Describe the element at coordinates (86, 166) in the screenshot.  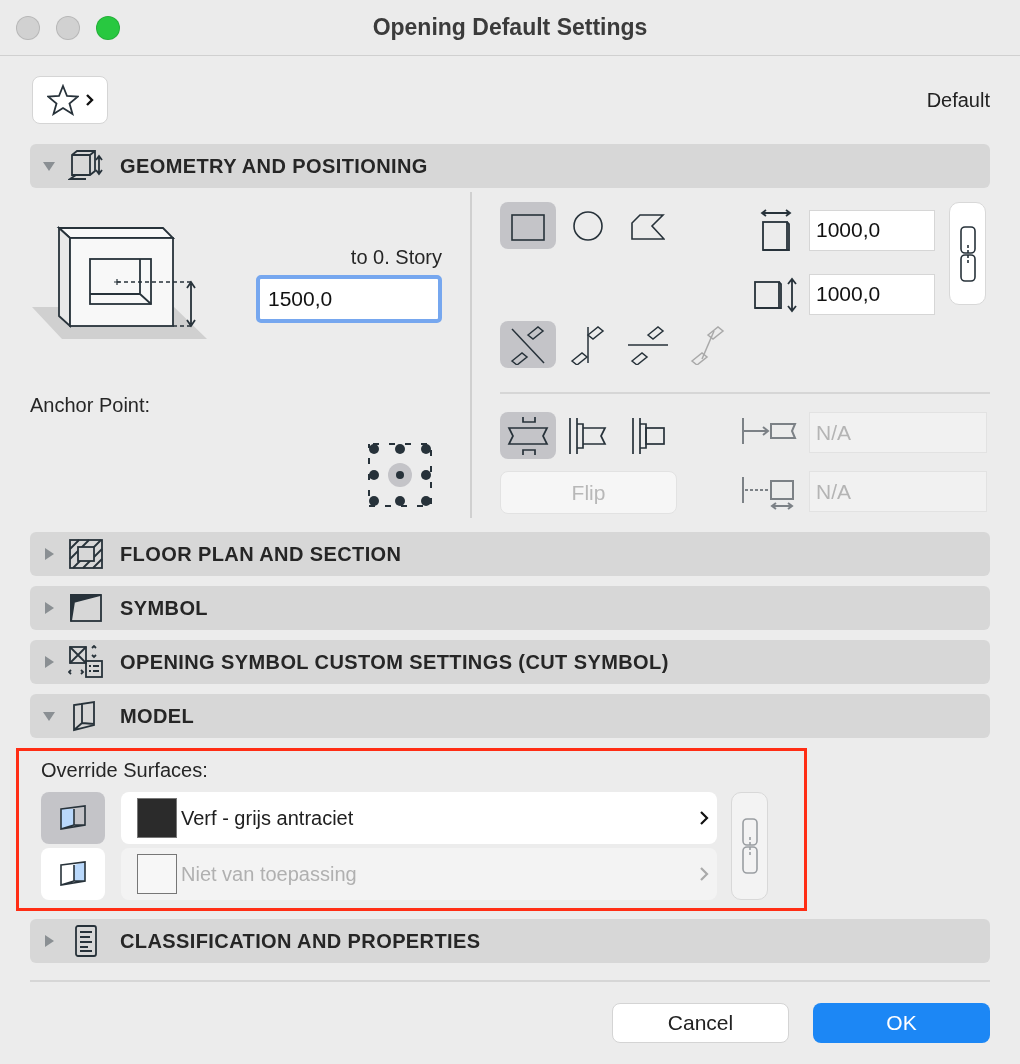
I see `box-with-arrows-icon` at that location.